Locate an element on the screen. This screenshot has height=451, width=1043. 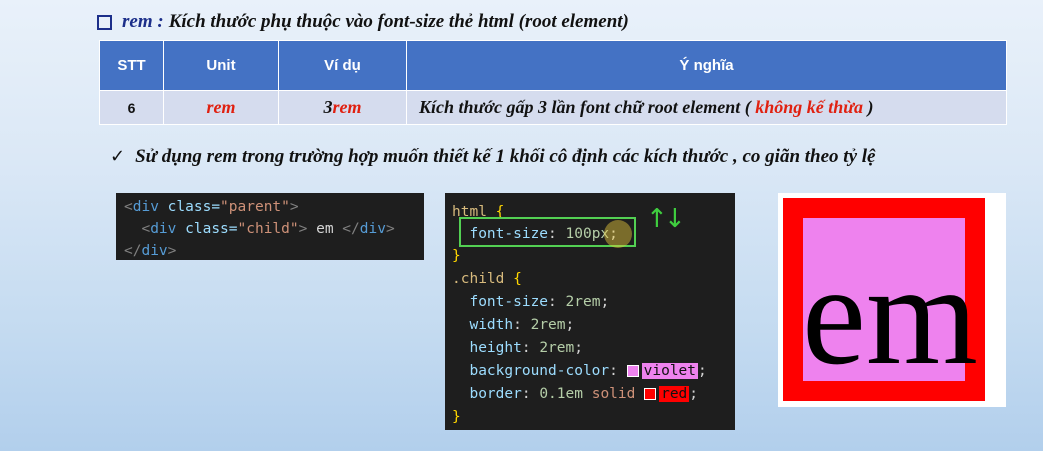
code-line: <div class="child"> em </div> is located at coordinates (268, 229).